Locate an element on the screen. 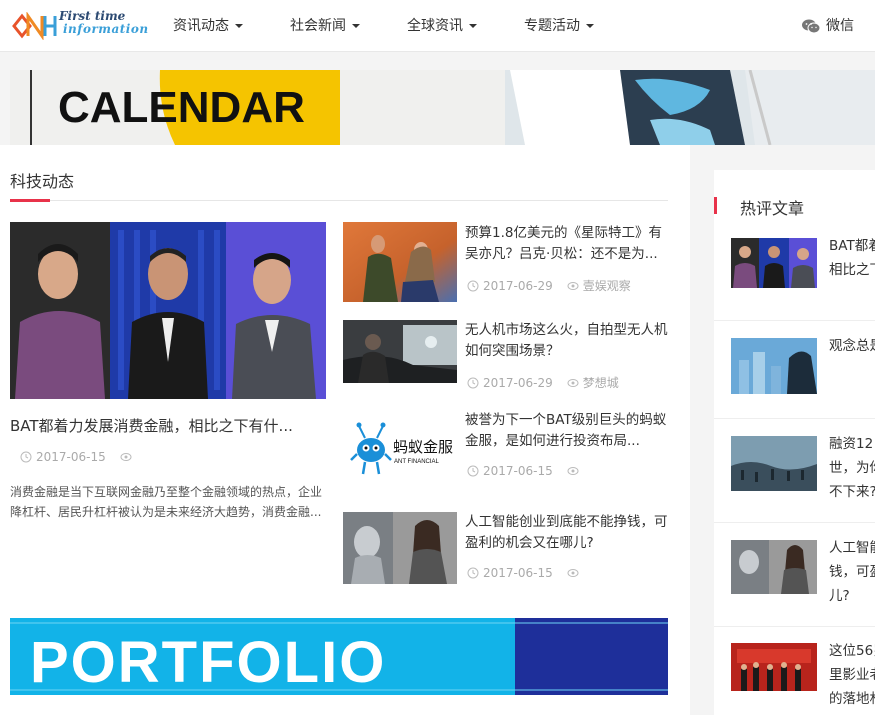  section-divider is located at coordinates (339, 200).